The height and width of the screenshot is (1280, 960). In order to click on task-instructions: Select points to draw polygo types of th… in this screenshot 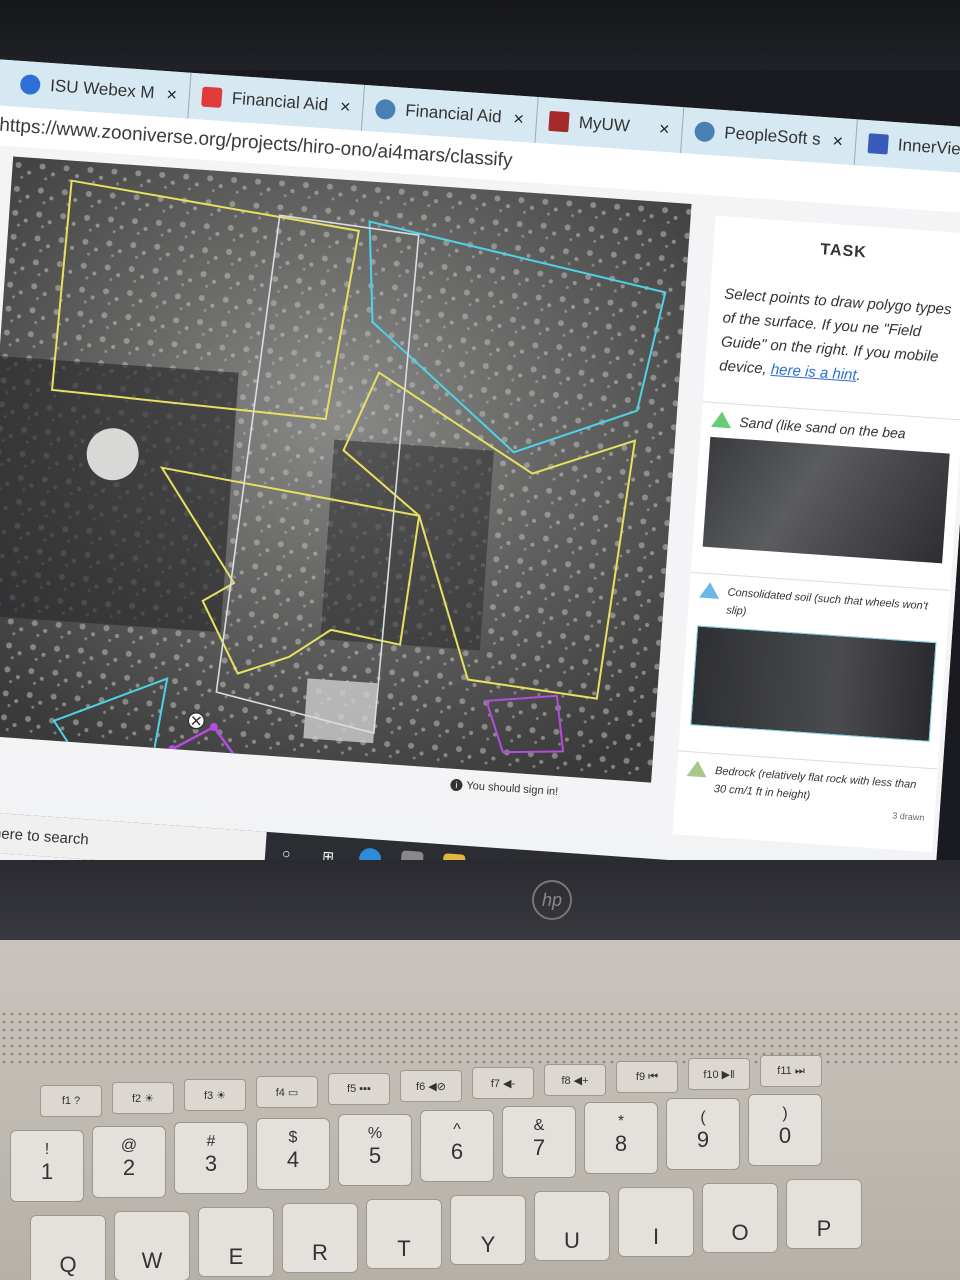, I will do `click(839, 339)`.